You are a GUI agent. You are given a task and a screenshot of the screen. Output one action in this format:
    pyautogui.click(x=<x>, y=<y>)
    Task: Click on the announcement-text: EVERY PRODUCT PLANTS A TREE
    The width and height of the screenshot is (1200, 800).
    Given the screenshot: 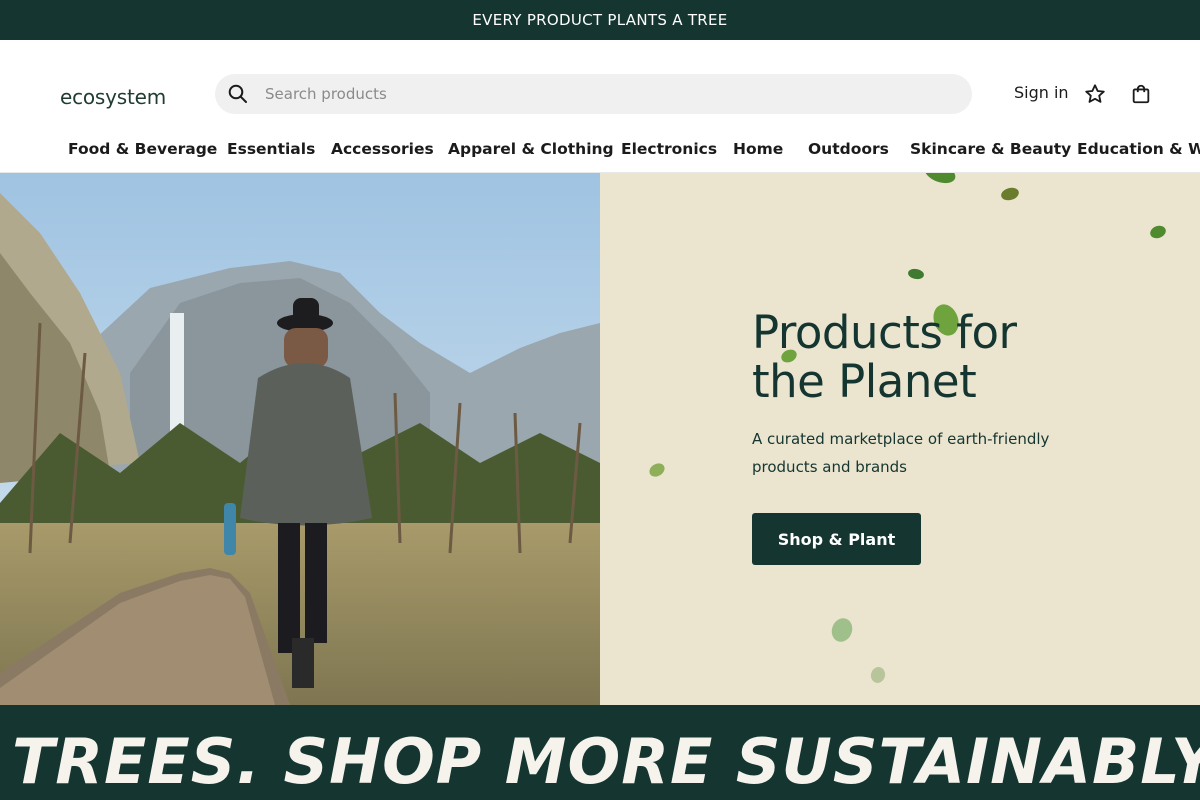 What is the action you would take?
    pyautogui.click(x=600, y=20)
    